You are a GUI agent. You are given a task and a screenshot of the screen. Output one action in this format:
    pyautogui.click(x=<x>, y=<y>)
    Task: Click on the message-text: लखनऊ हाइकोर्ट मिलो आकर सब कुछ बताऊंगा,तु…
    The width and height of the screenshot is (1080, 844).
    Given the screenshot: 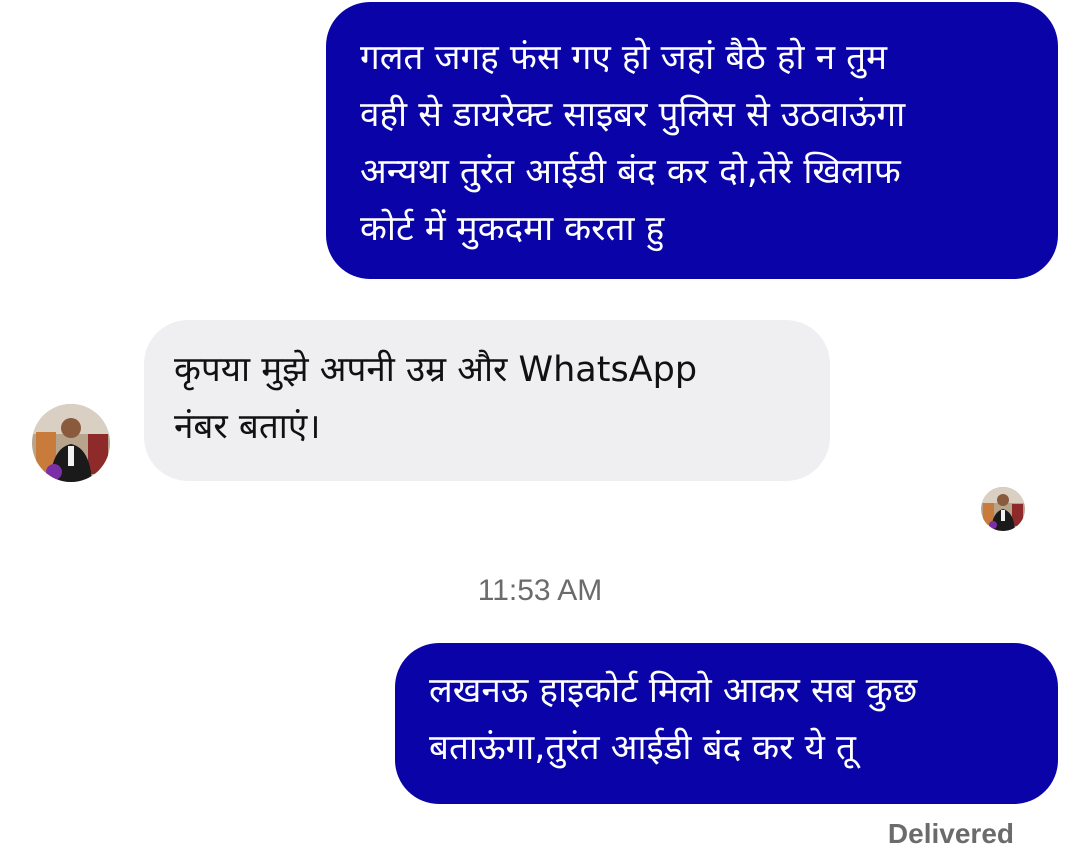 What is the action you would take?
    pyautogui.click(x=673, y=719)
    